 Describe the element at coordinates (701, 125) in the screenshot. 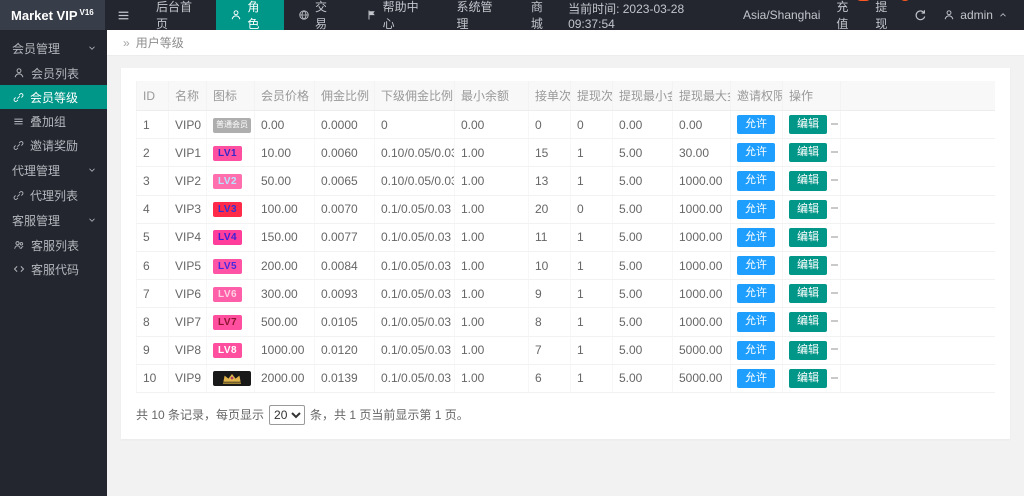

I see `cell-value: 0.00` at that location.